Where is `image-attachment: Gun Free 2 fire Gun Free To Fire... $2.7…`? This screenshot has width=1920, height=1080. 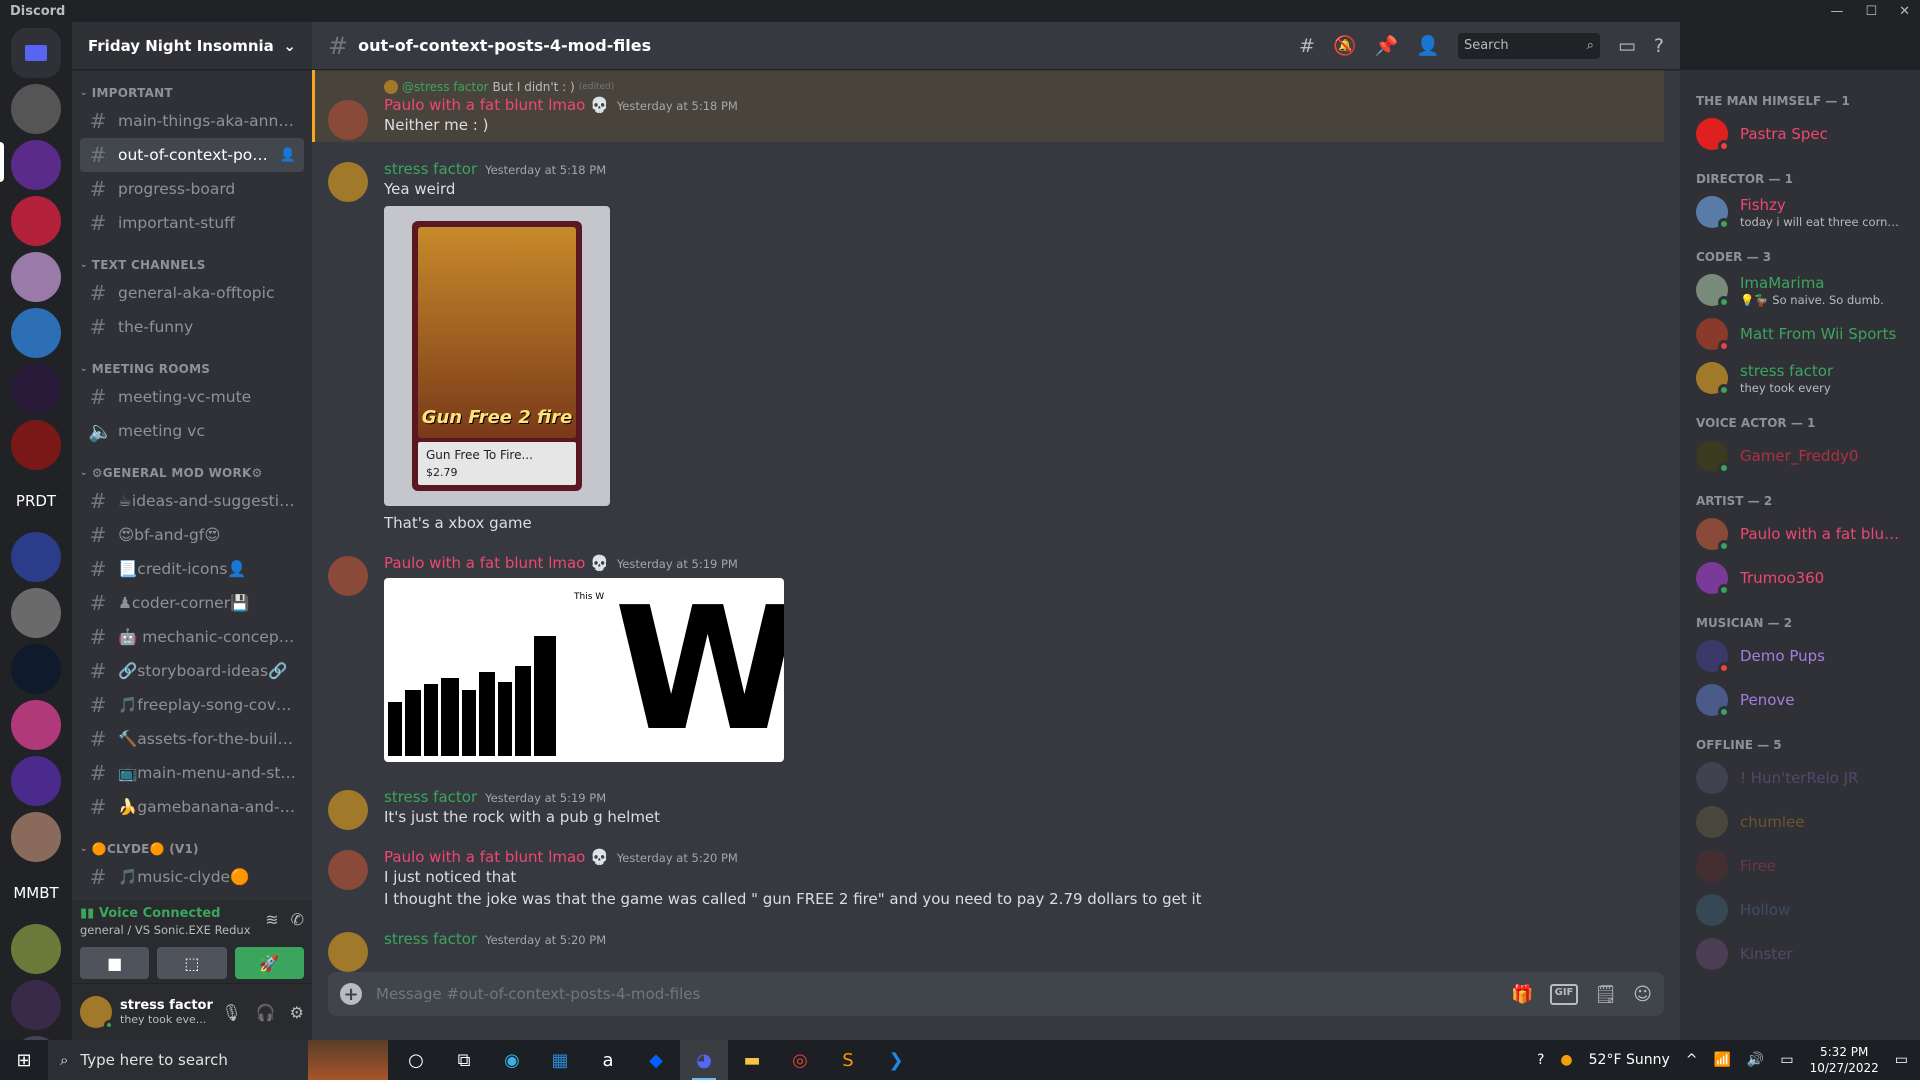 image-attachment: Gun Free 2 fire Gun Free To Fire... $2.7… is located at coordinates (497, 356).